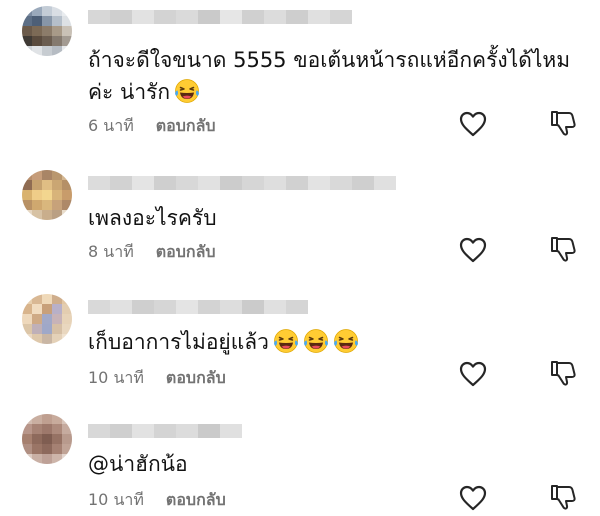 The width and height of the screenshot is (600, 516). Describe the element at coordinates (334, 342) in the screenshot. I see `comment-text: เก็บอาการไม่อยู่แล้ว` at that location.